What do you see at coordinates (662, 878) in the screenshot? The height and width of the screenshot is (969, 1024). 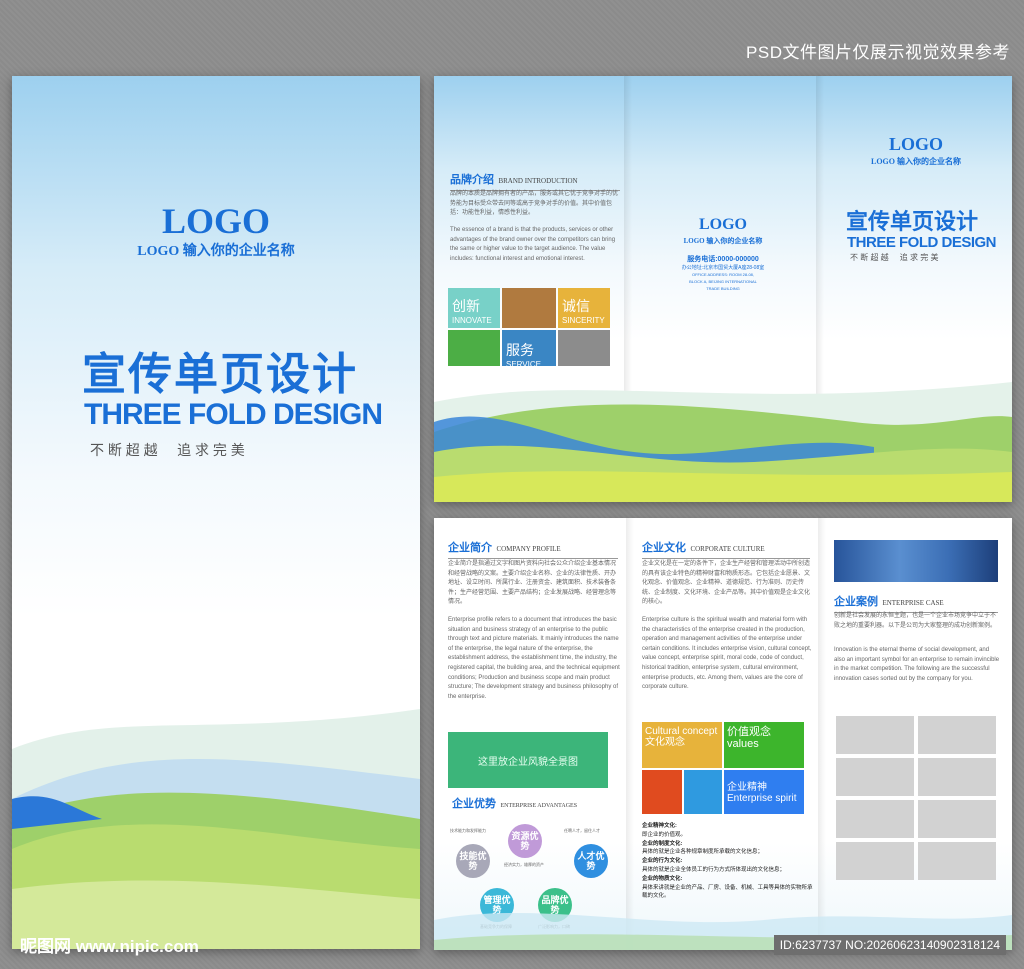 I see `culture-list-h-4: 企业的物质文化:` at bounding box center [662, 878].